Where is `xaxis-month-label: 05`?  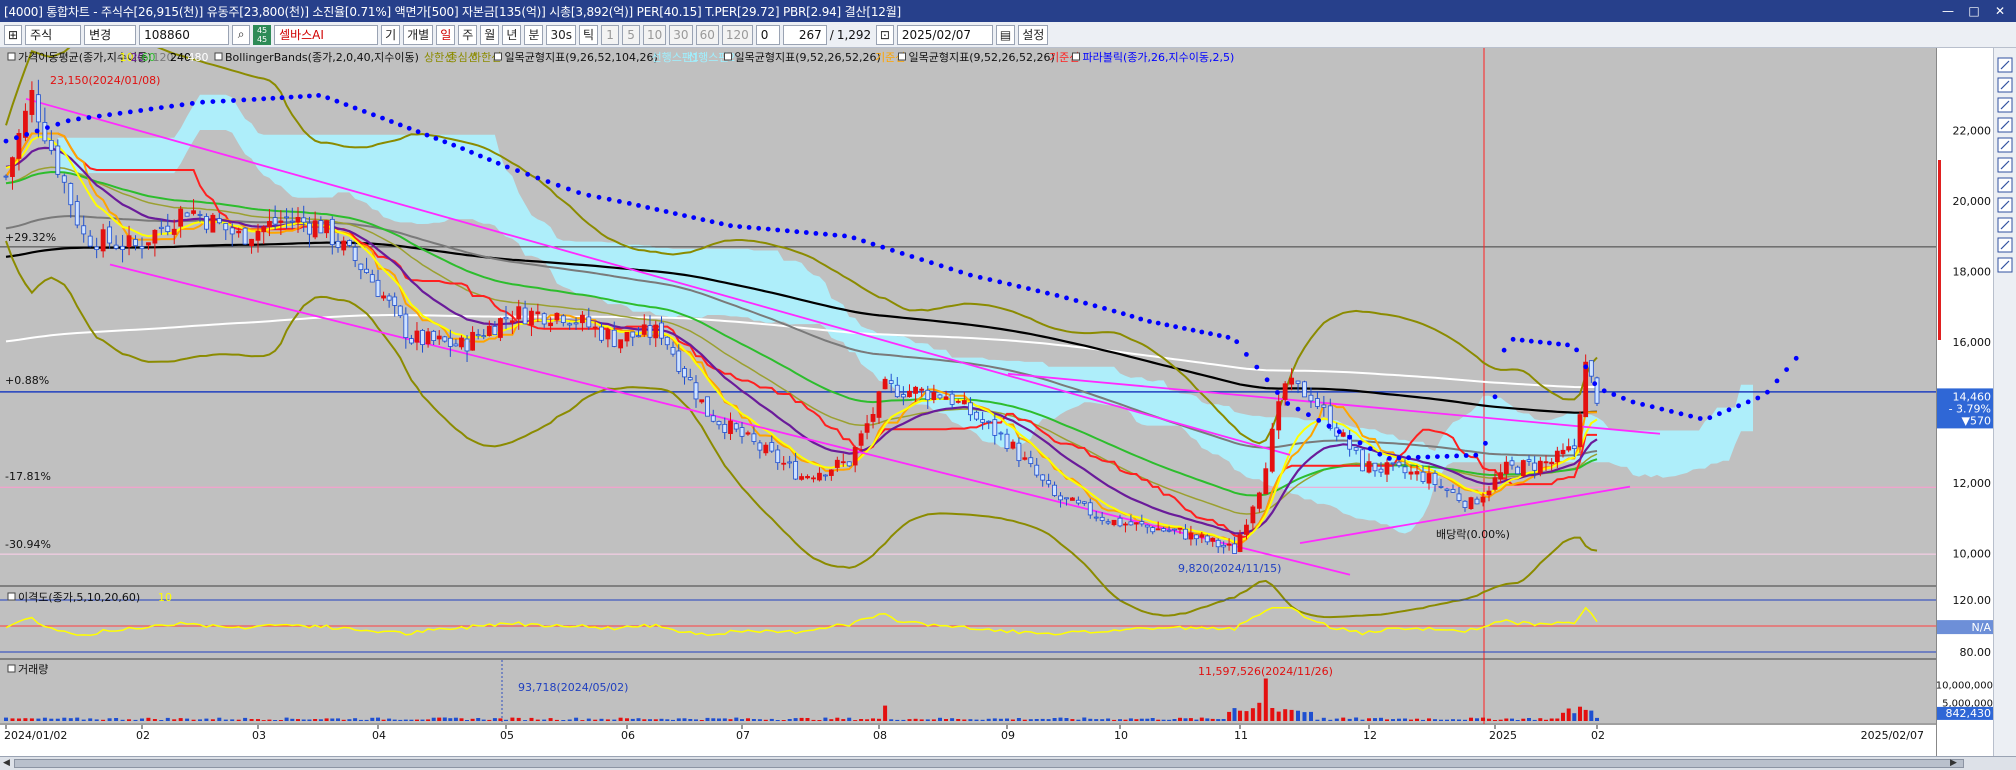 xaxis-month-label: 05 is located at coordinates (507, 735).